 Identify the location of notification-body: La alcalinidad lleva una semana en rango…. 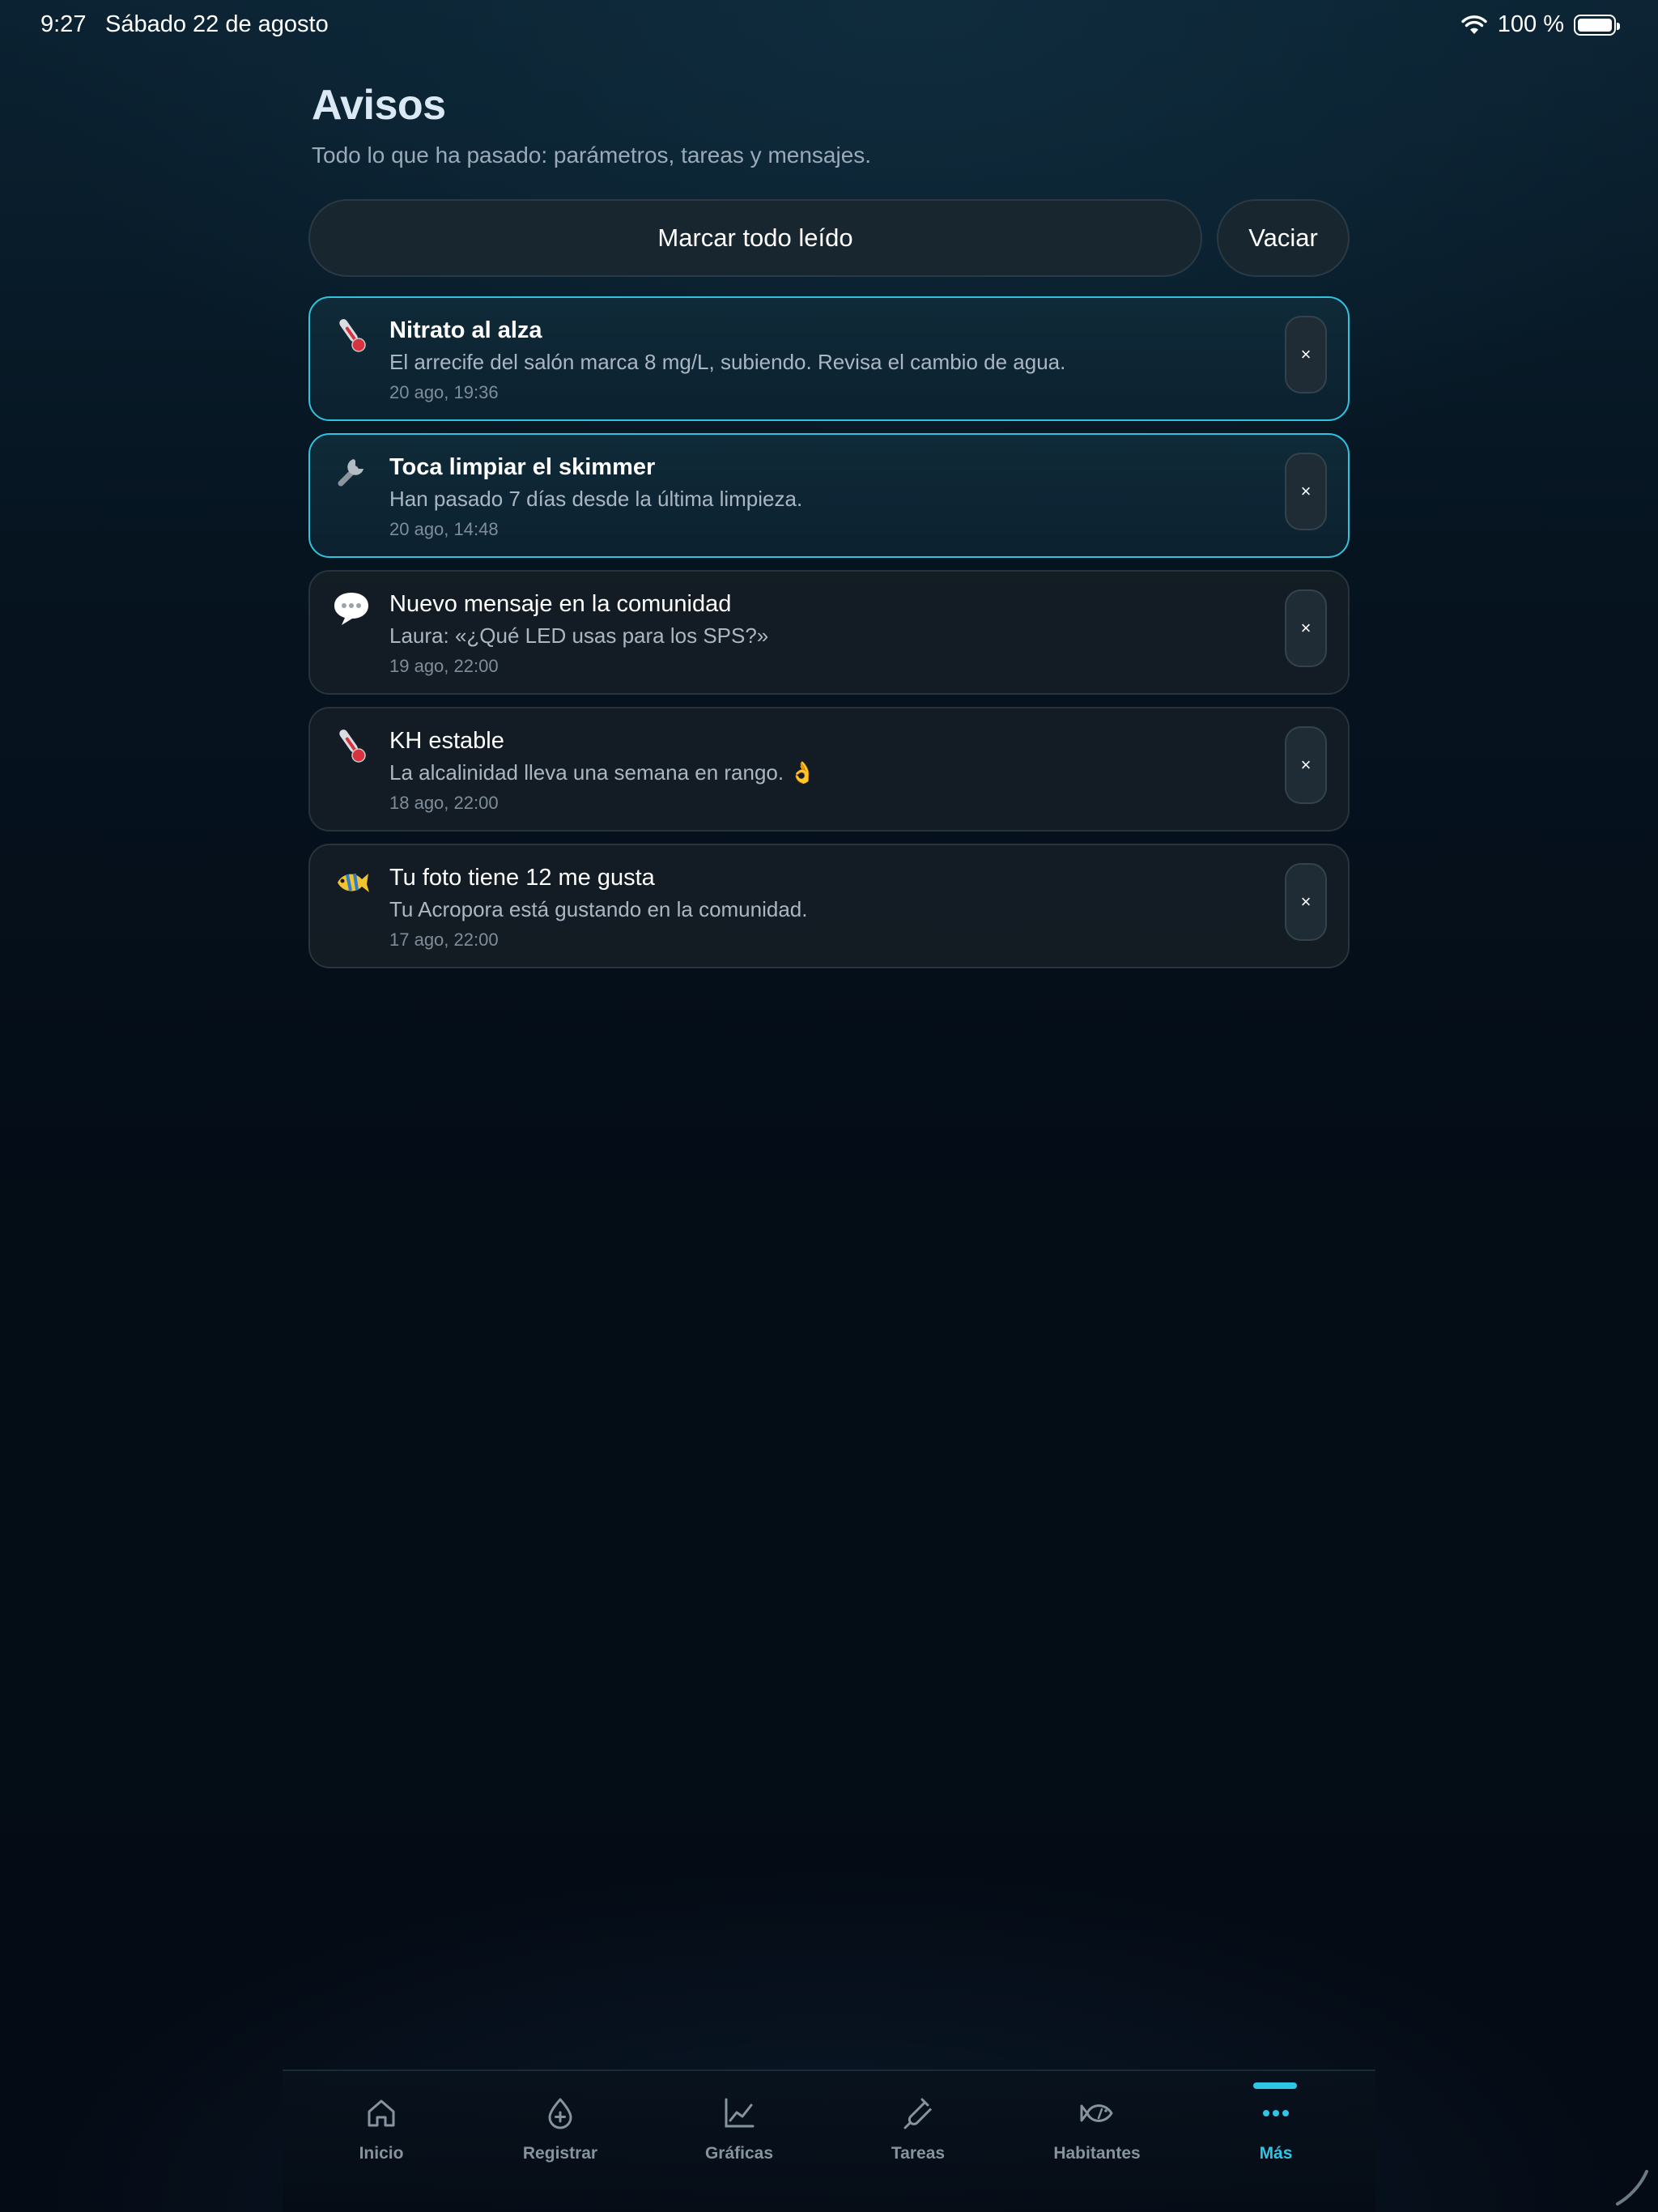
(602, 773).